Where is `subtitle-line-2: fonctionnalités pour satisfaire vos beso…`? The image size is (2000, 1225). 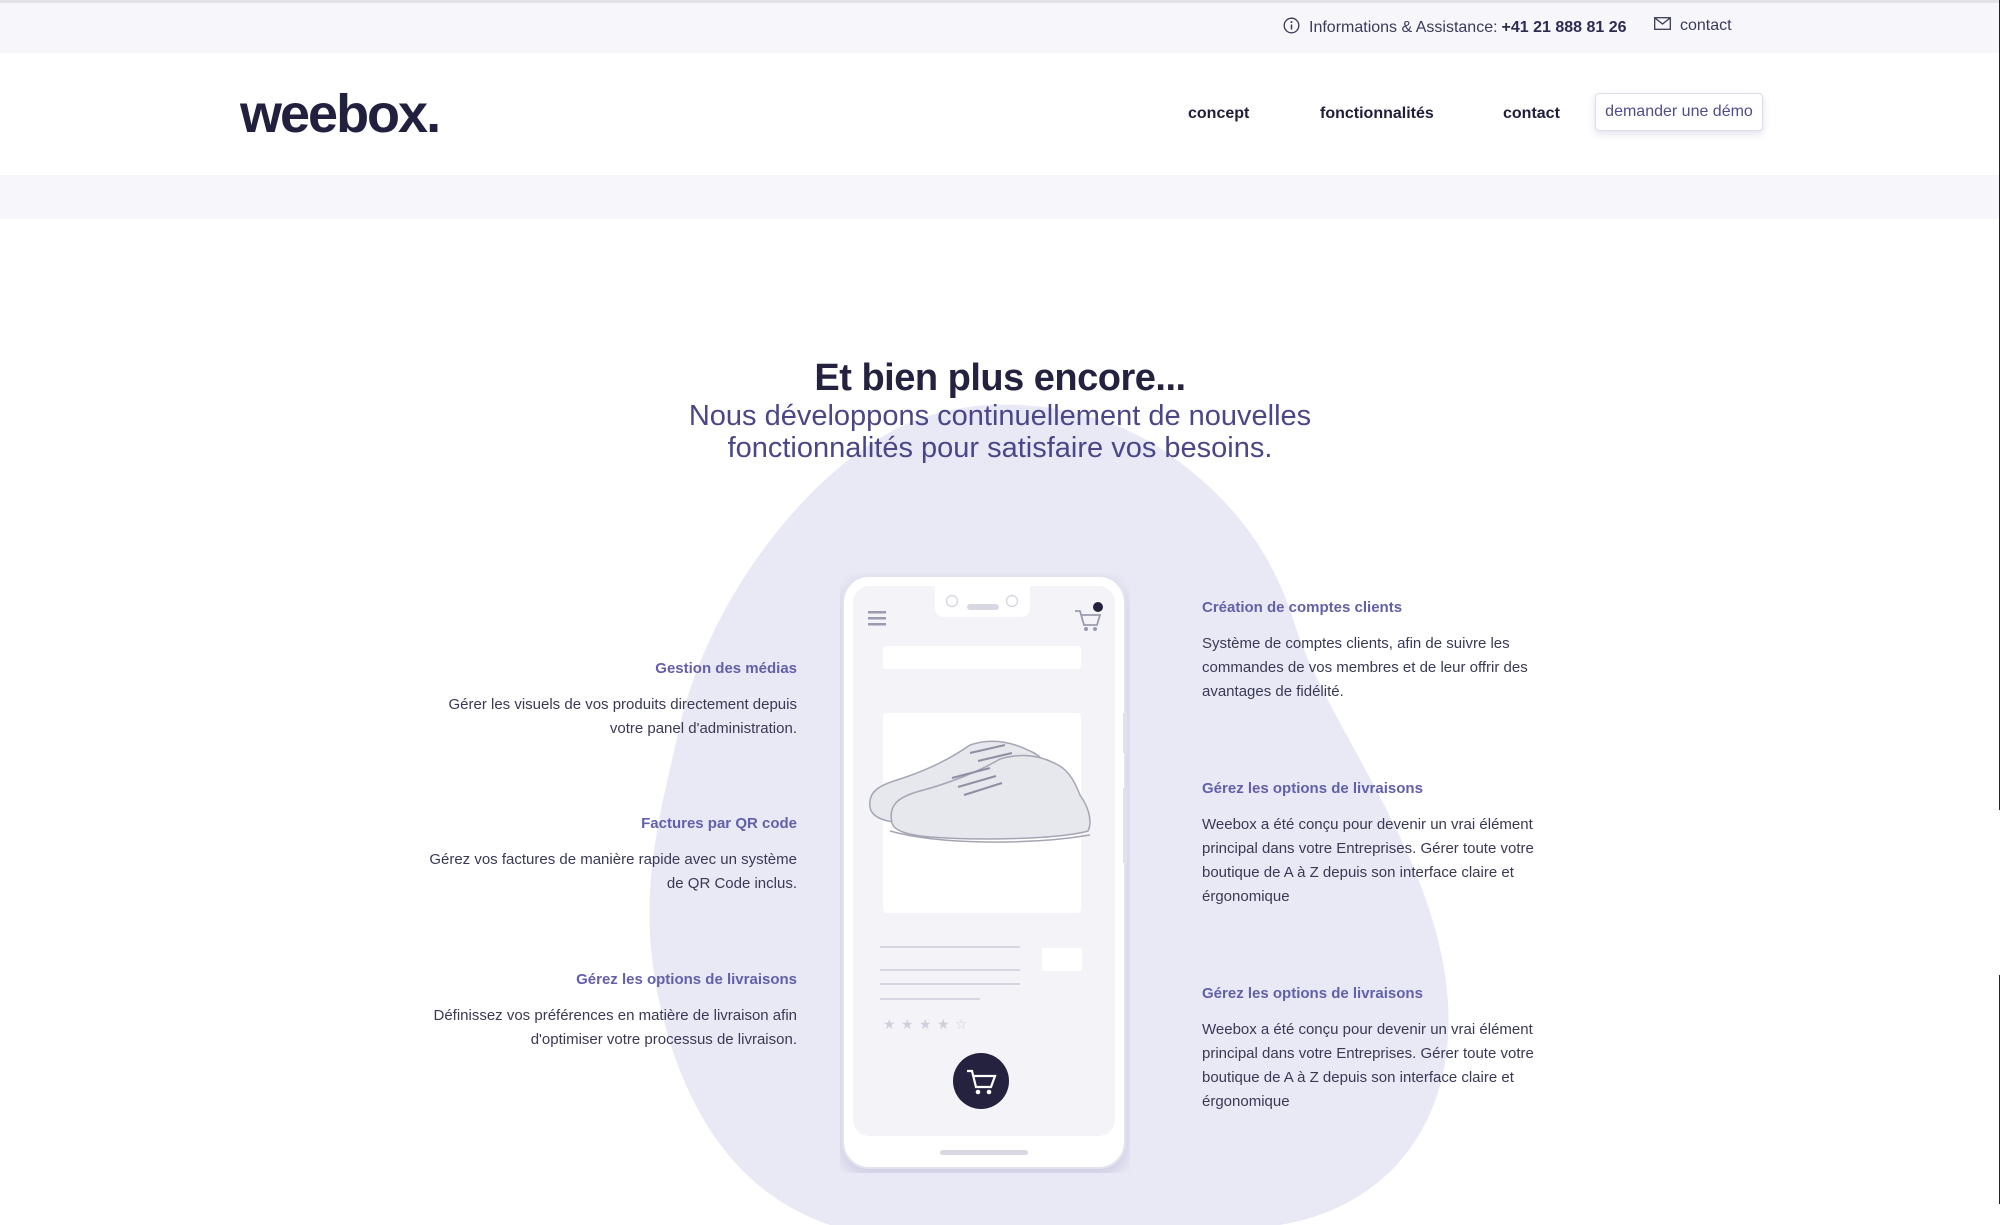
subtitle-line-2: fonctionnalités pour satisfaire vos beso… is located at coordinates (1000, 448).